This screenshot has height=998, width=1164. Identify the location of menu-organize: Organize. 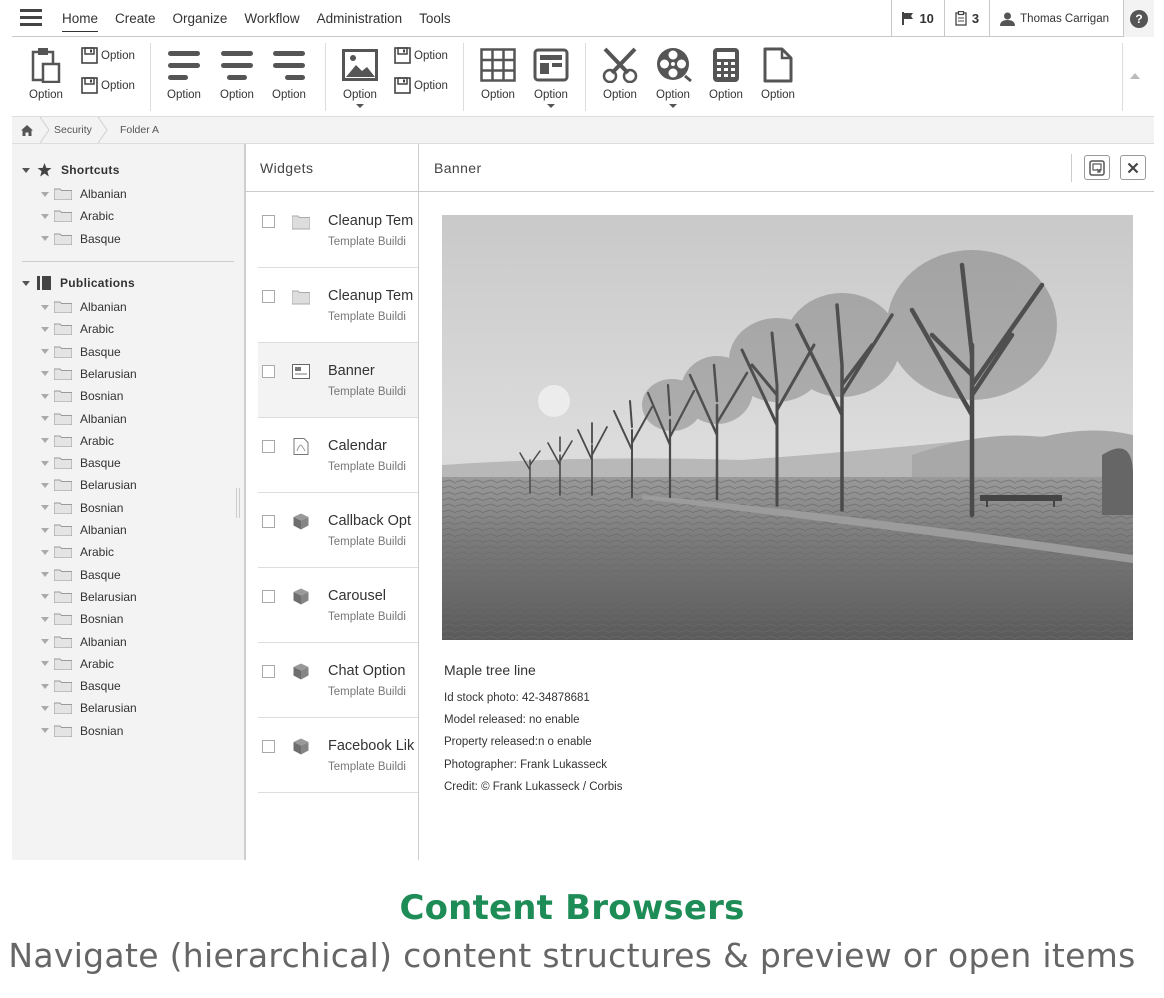
(200, 18).